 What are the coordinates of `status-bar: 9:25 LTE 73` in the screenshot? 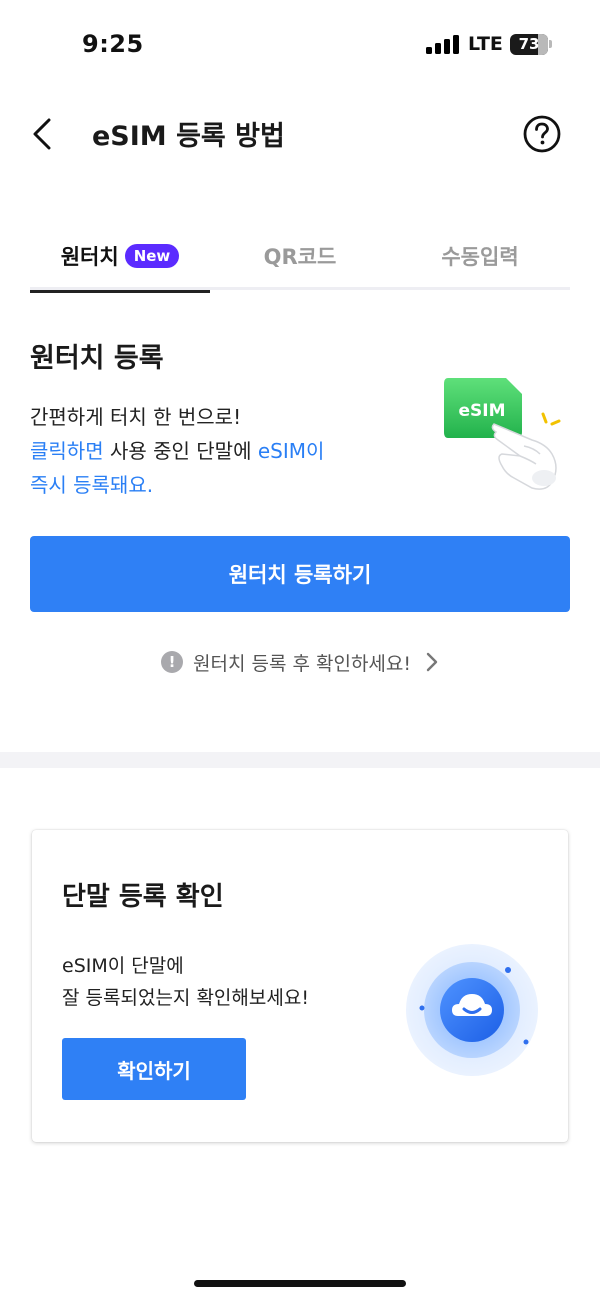 It's located at (300, 45).